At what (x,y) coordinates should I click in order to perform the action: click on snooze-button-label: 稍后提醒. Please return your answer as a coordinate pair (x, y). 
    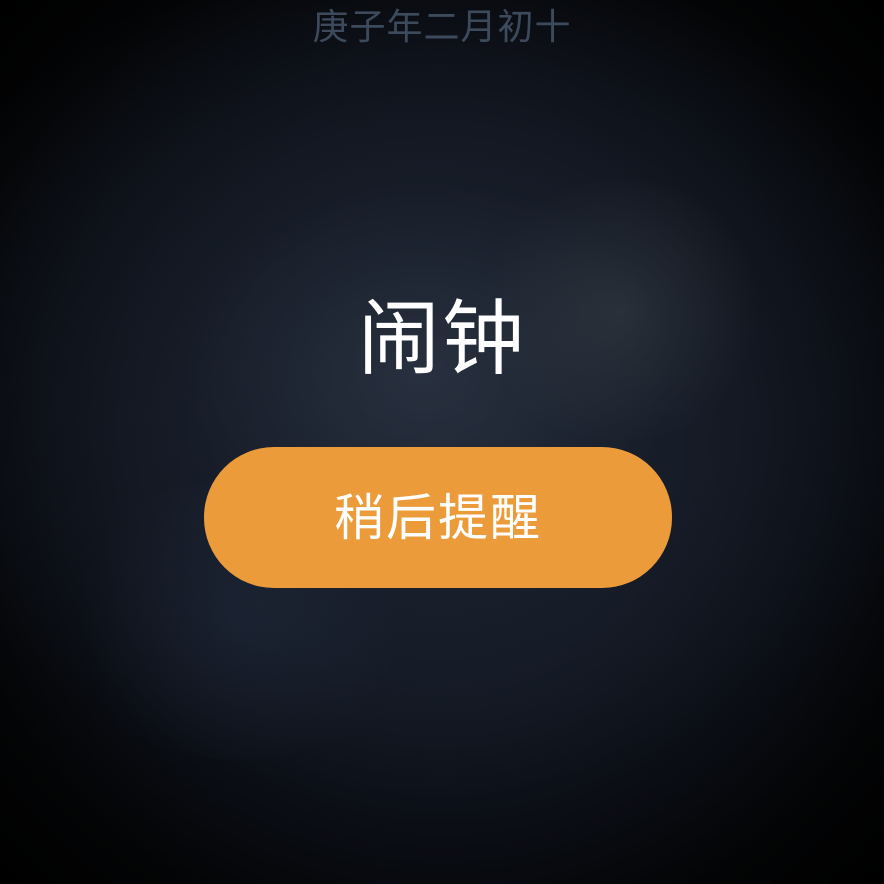
    Looking at the image, I should click on (438, 517).